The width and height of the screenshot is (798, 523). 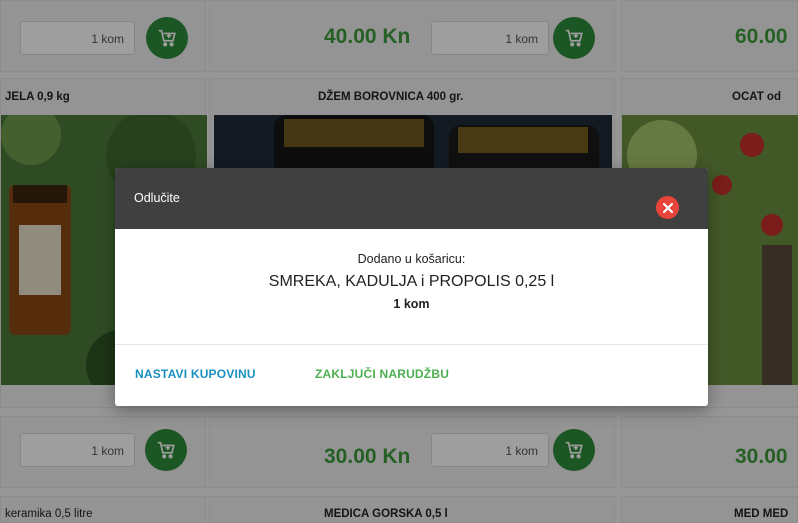 I want to click on close-icon, so click(x=667, y=207).